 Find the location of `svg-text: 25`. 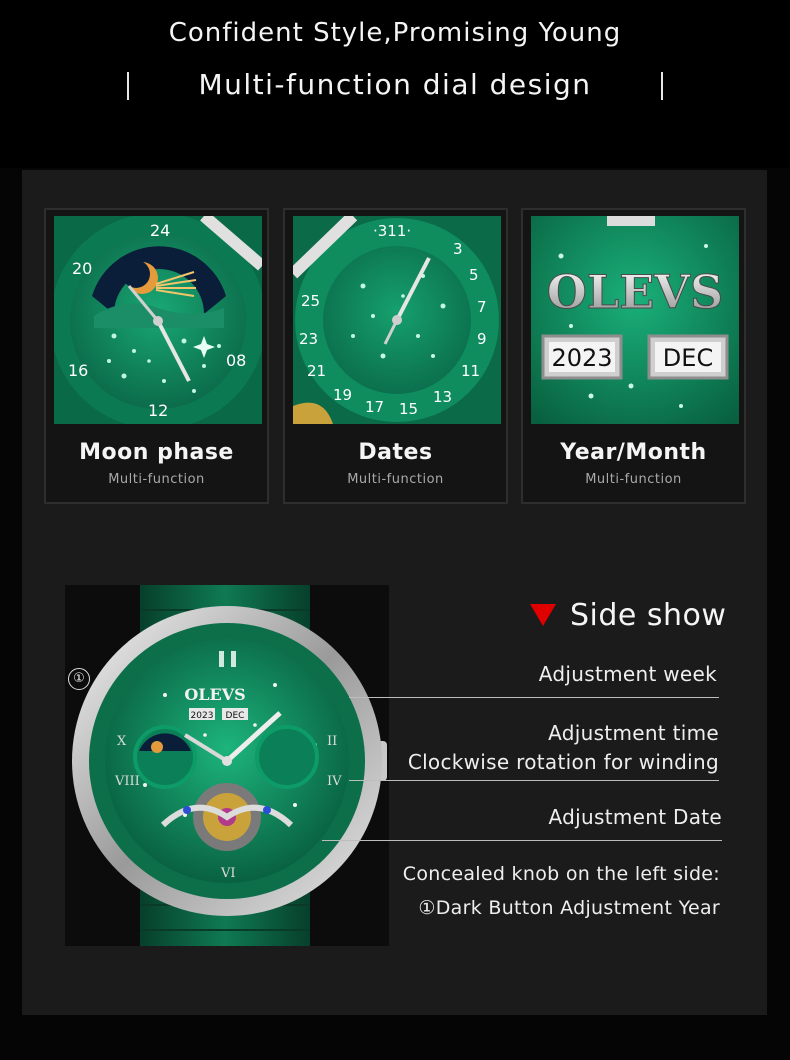

svg-text: 25 is located at coordinates (310, 301).